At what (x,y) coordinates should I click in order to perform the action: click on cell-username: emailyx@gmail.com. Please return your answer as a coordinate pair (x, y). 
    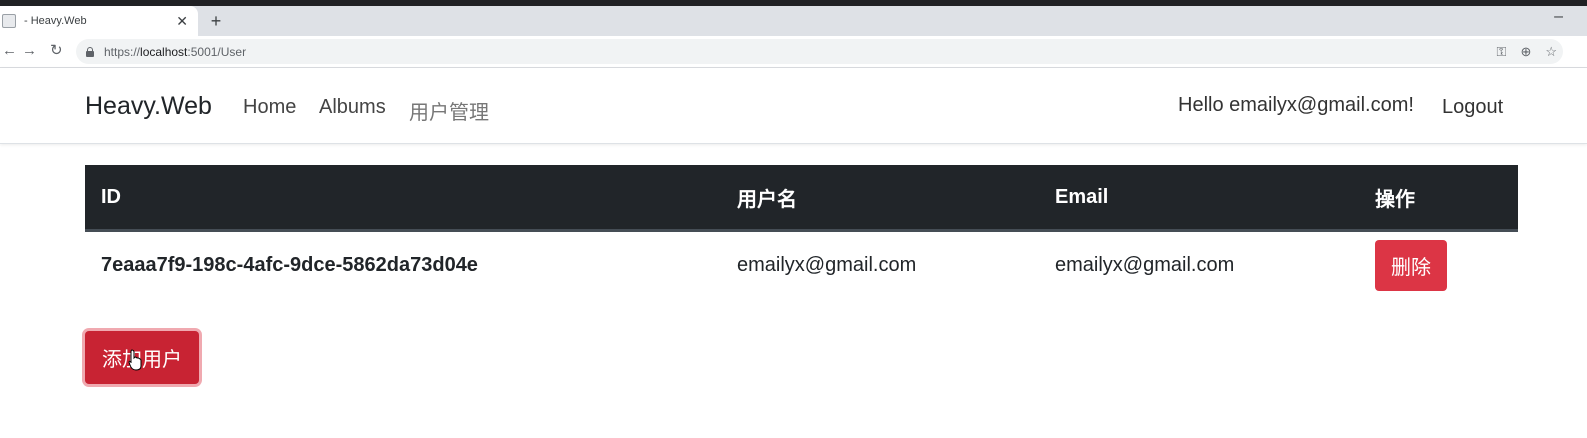
    Looking at the image, I should click on (827, 264).